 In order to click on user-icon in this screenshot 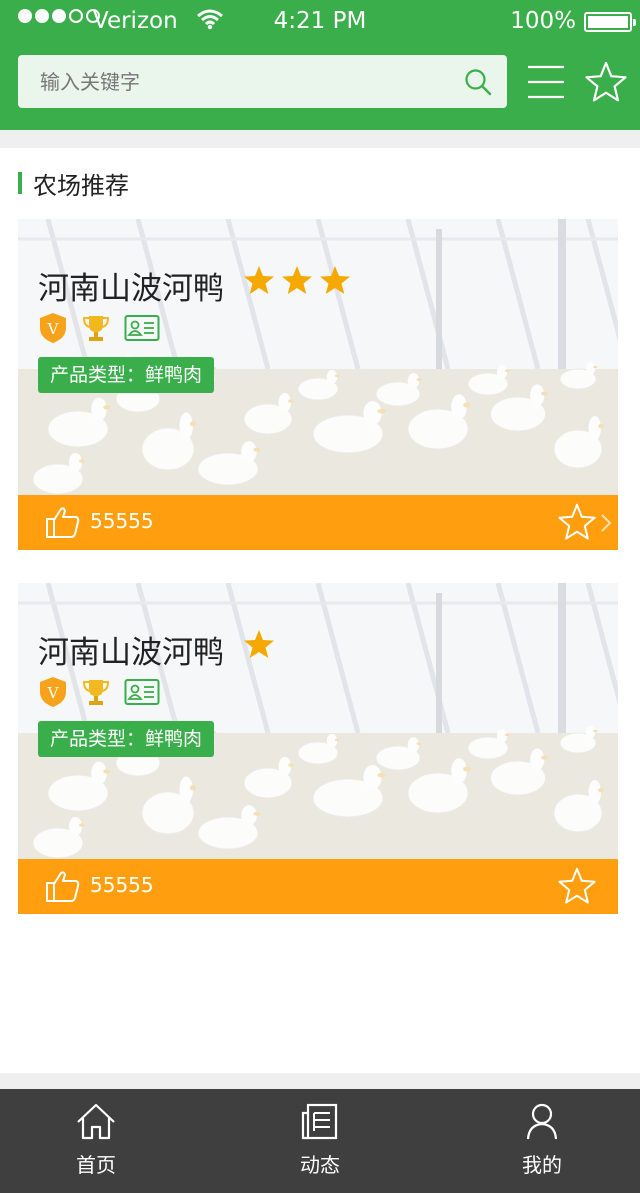, I will do `click(542, 1121)`.